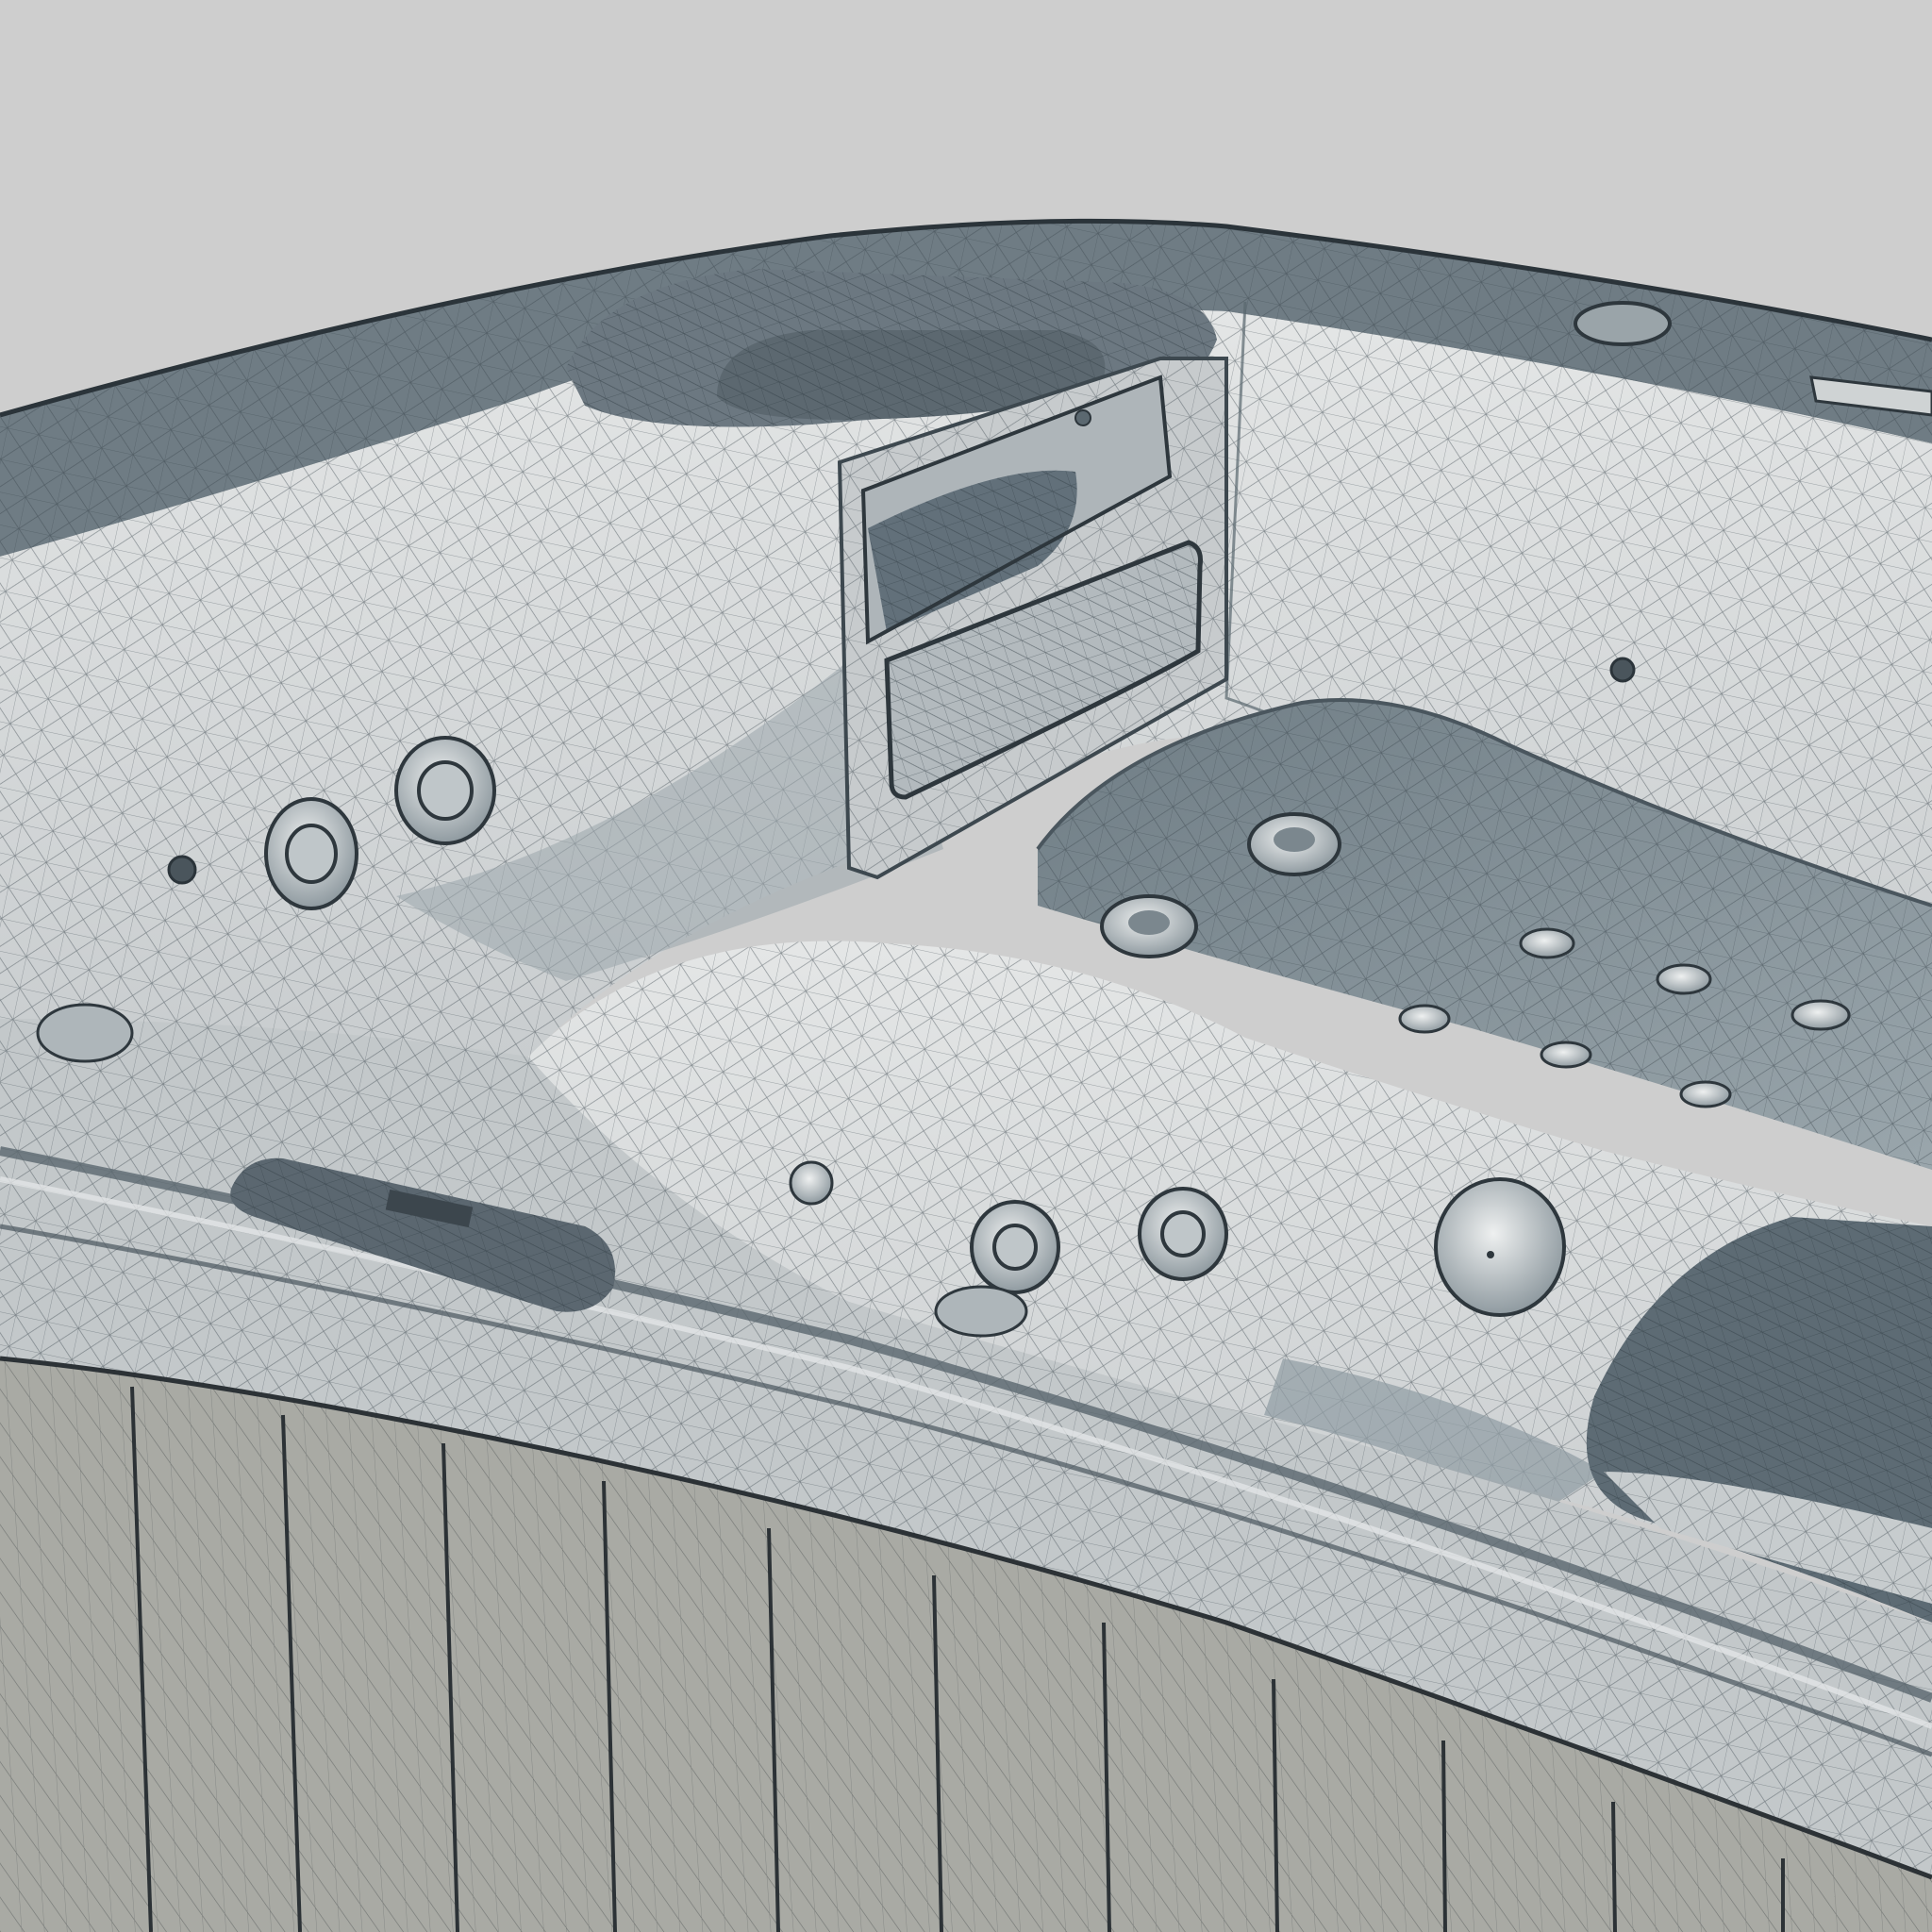  I want to click on filter-screw, so click(1082, 418).